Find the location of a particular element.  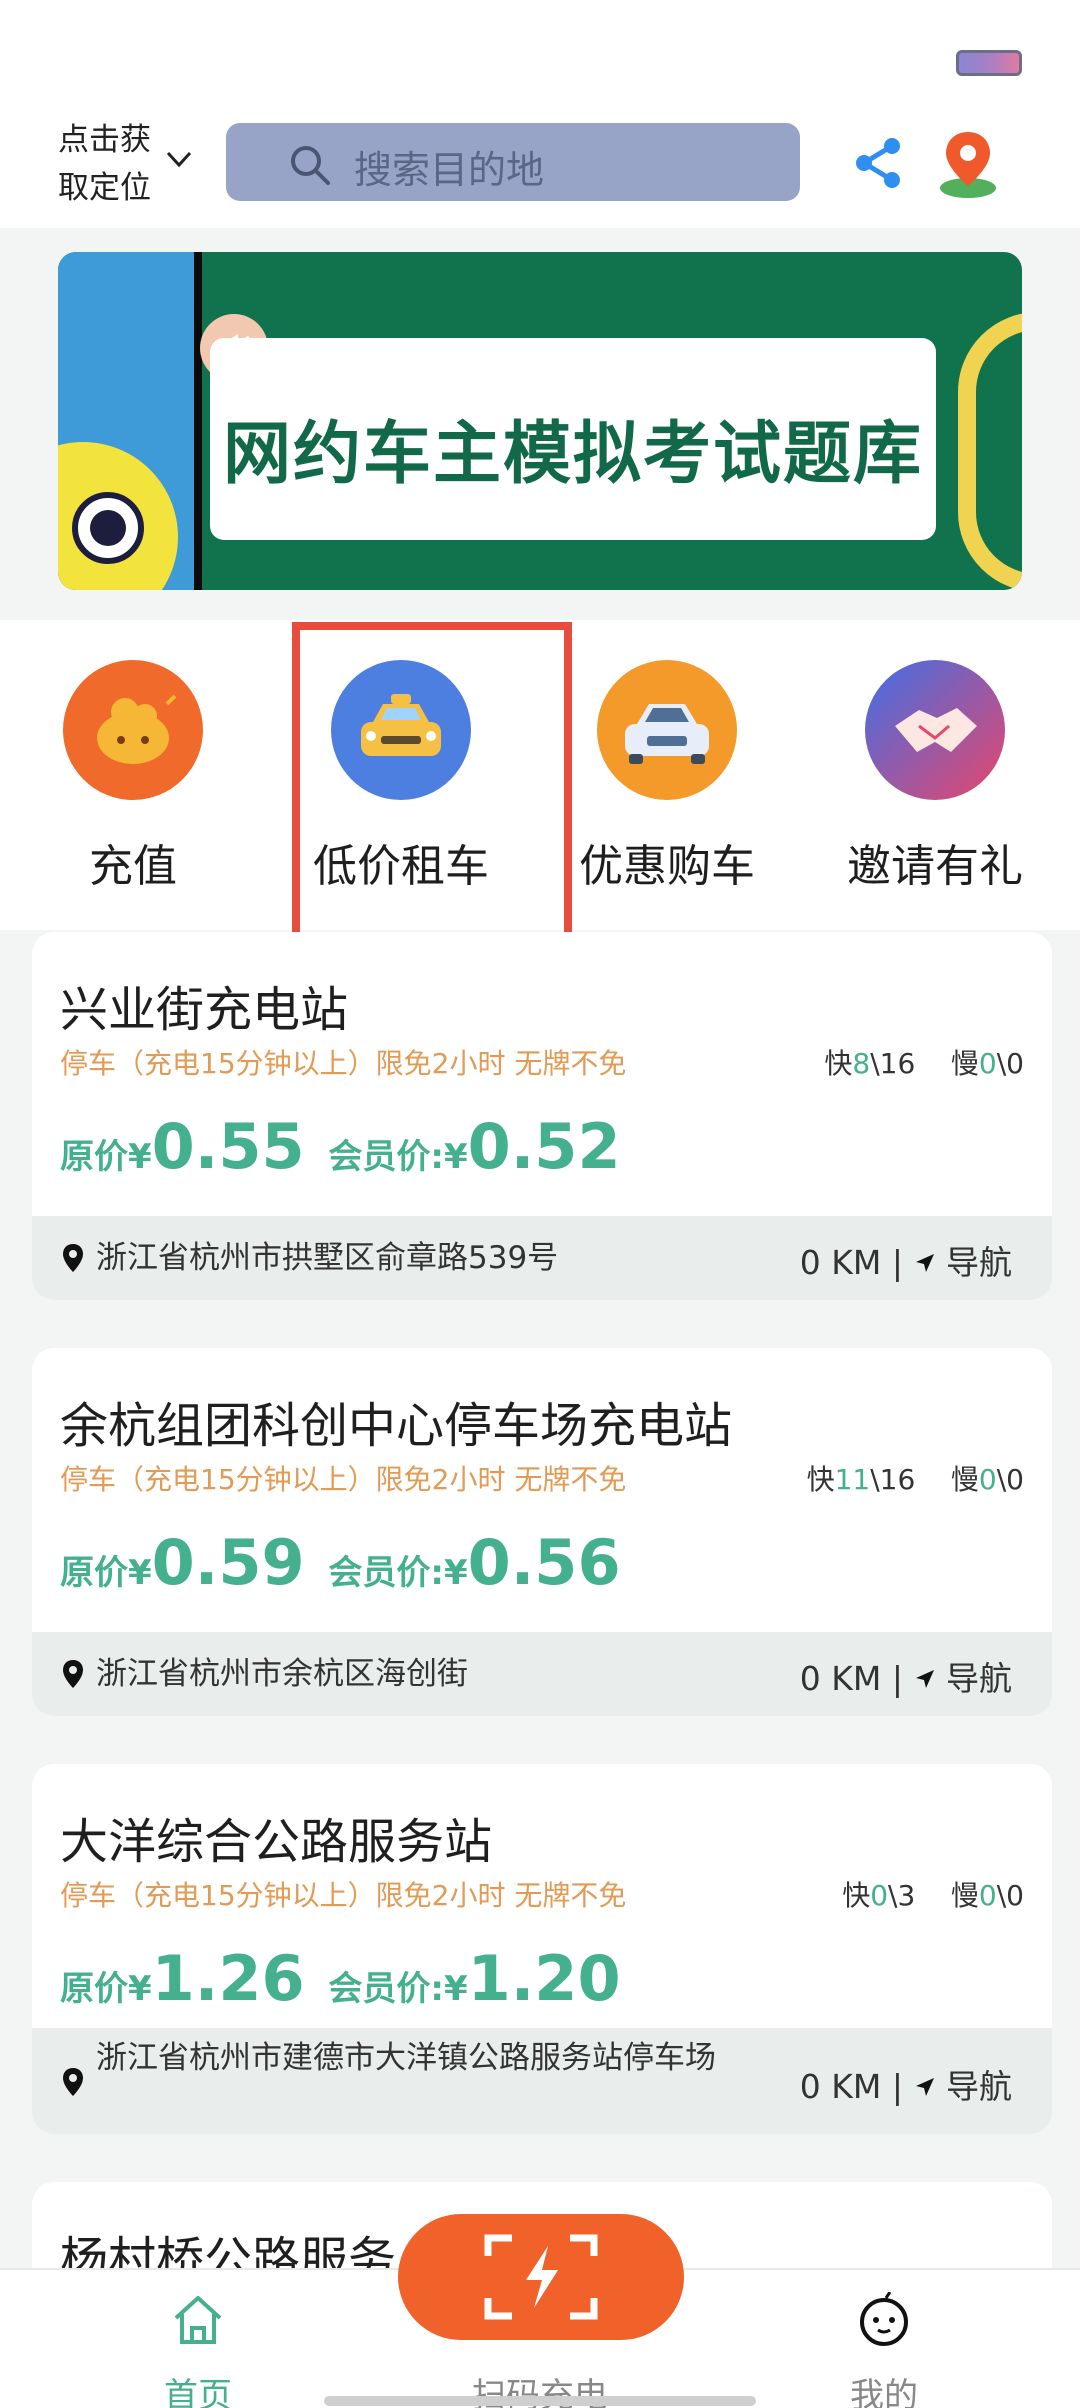

station-address: 浙江省杭州市拱墅区俞章路539号 is located at coordinates (327, 1258).